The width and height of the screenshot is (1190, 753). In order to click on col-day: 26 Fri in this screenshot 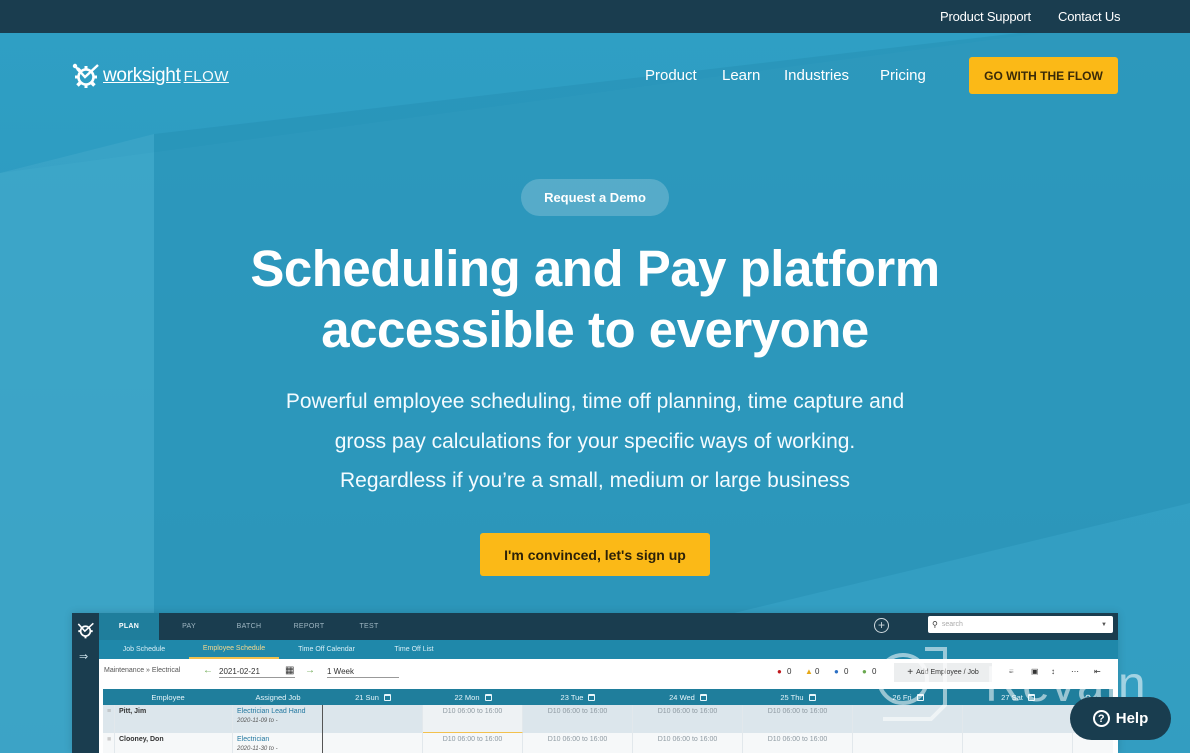, I will do `click(908, 697)`.